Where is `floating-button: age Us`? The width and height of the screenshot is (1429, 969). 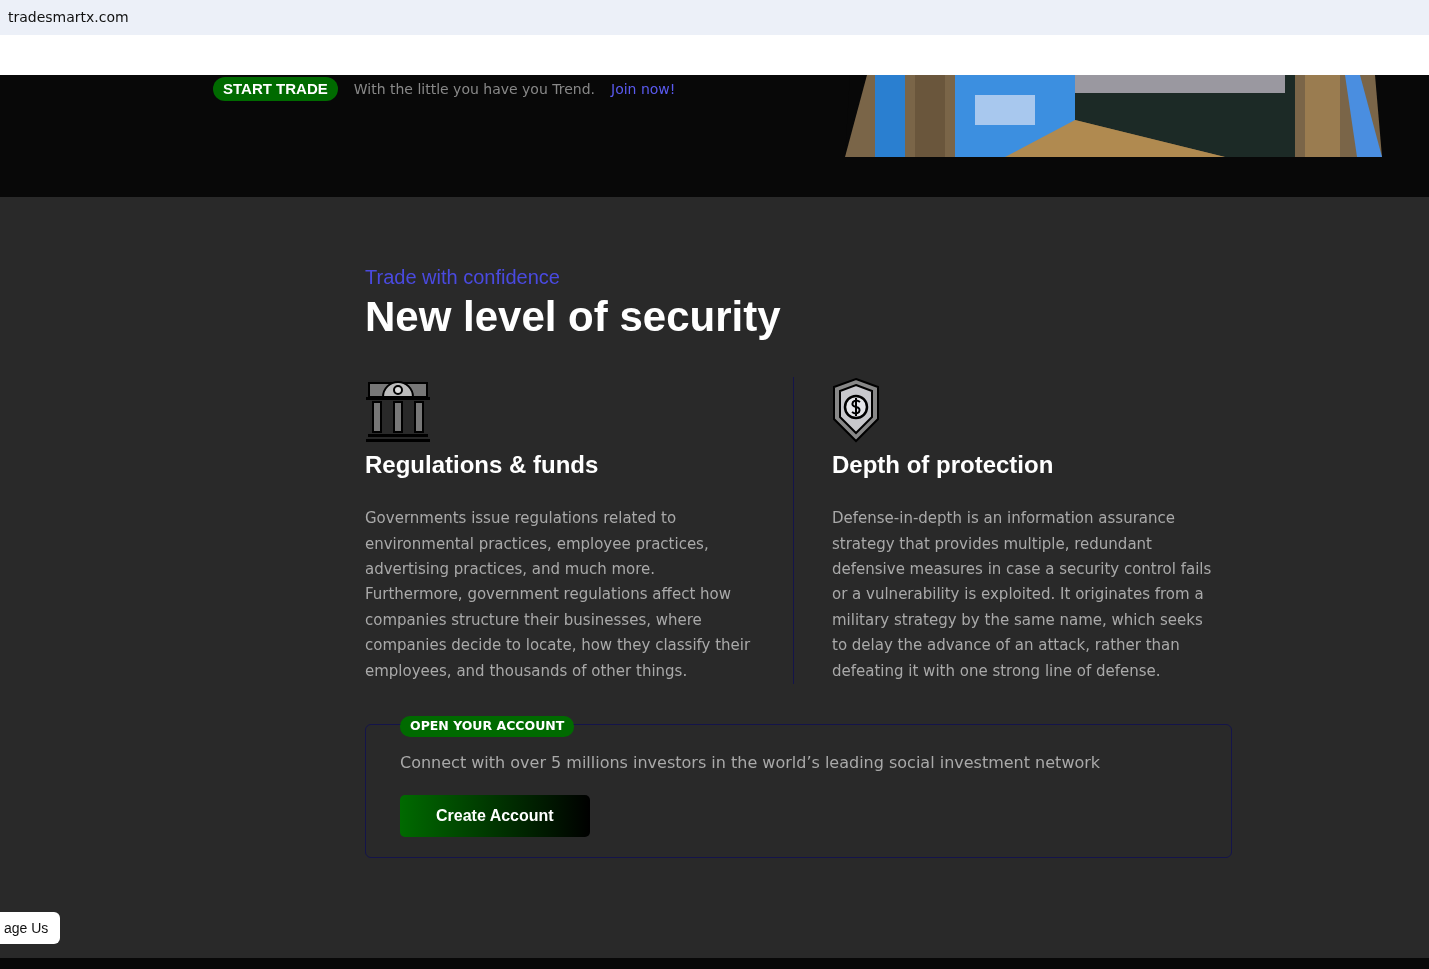 floating-button: age Us is located at coordinates (30, 928).